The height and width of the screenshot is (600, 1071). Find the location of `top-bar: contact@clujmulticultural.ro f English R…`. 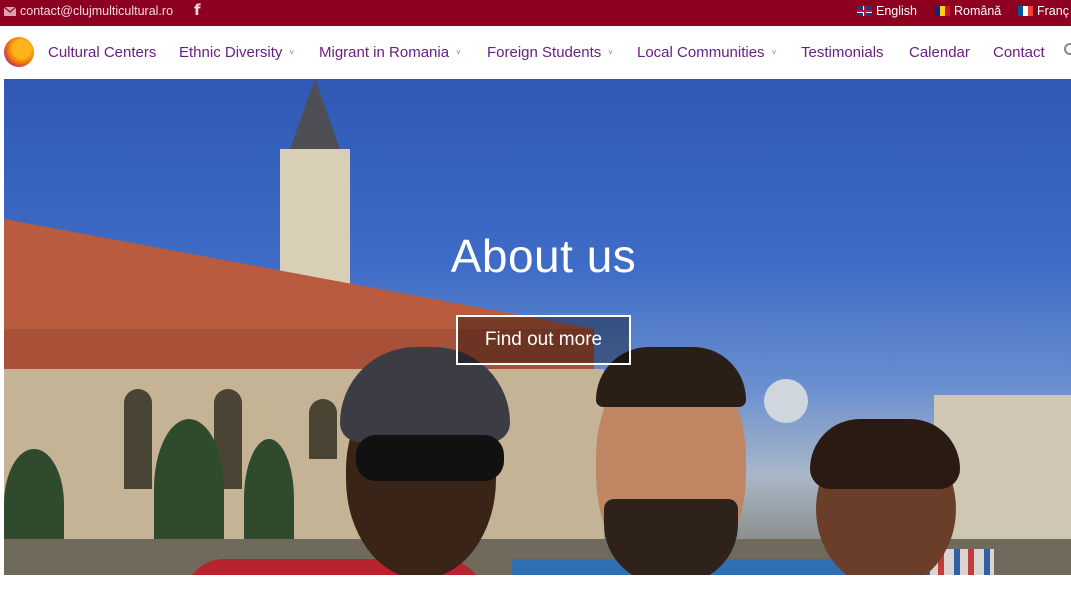

top-bar: contact@clujmulticultural.ro f English R… is located at coordinates (535, 13).